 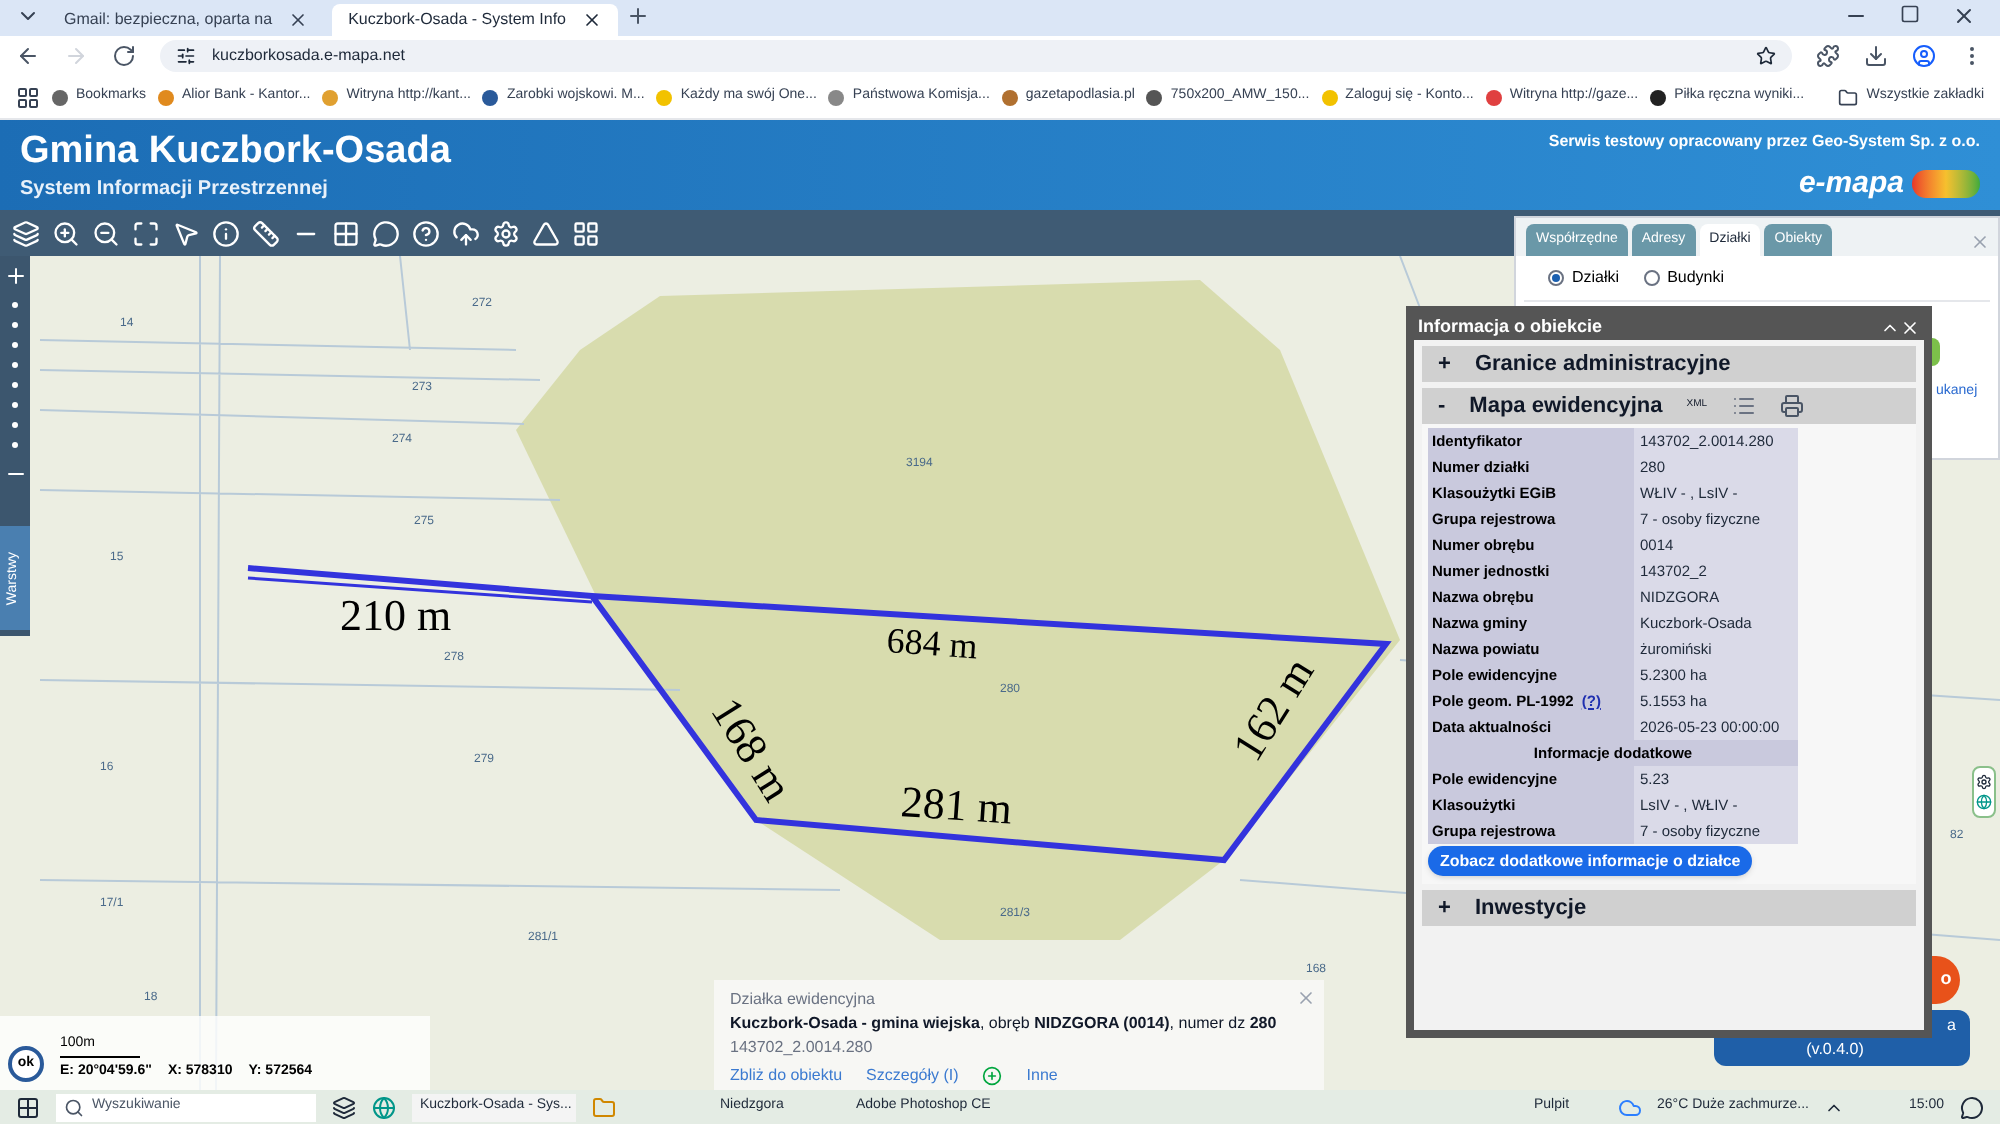 What do you see at coordinates (386, 233) in the screenshot?
I see `speech-bubble-icon` at bounding box center [386, 233].